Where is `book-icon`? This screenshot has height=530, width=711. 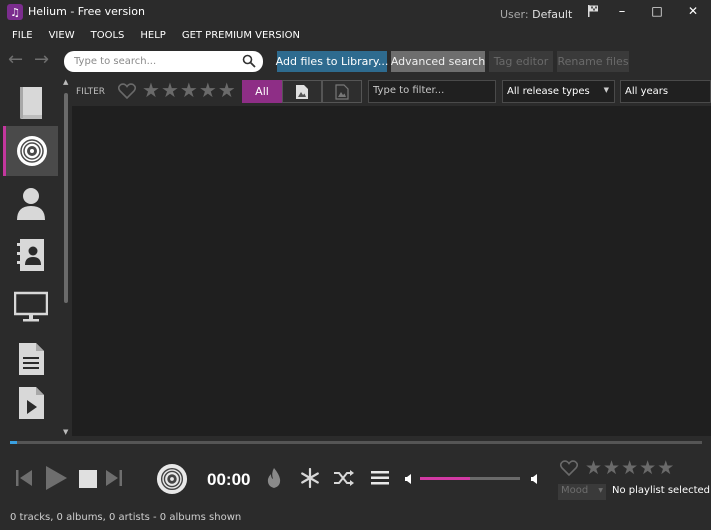 book-icon is located at coordinates (30, 103).